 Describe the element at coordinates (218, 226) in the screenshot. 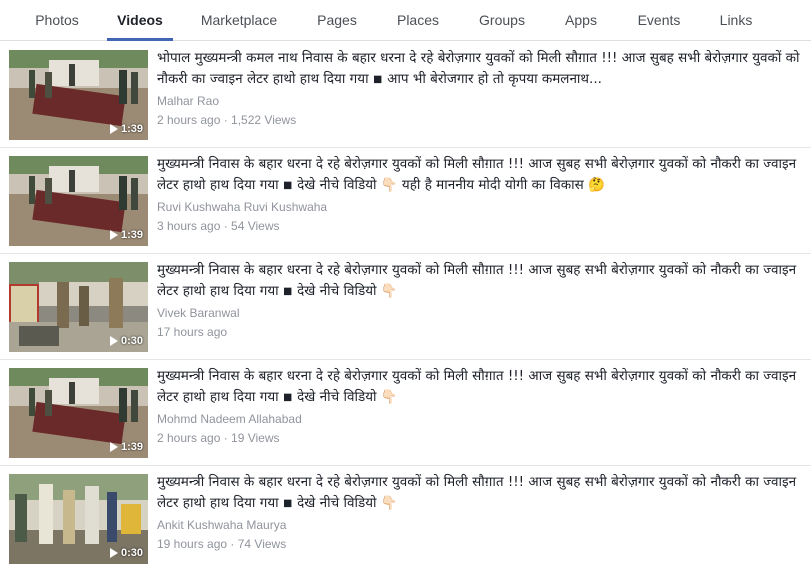

I see `video-meta: 3 hours ago · 54 Views` at that location.